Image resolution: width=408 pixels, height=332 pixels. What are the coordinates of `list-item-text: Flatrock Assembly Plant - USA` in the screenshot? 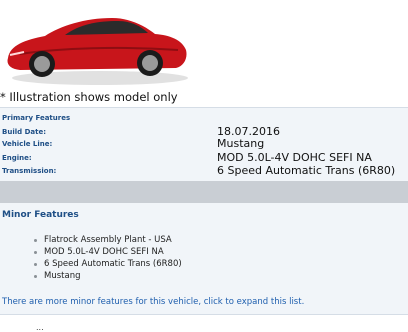 It's located at (108, 240).